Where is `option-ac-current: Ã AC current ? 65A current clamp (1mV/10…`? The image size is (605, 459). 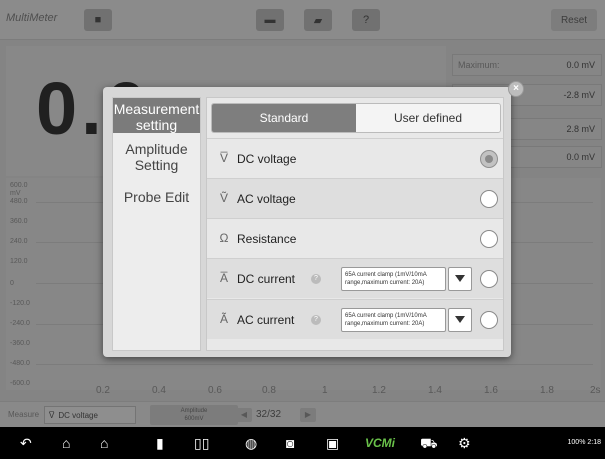 option-ac-current: Ã AC current ? 65A current clamp (1mV/10… is located at coordinates (355, 319).